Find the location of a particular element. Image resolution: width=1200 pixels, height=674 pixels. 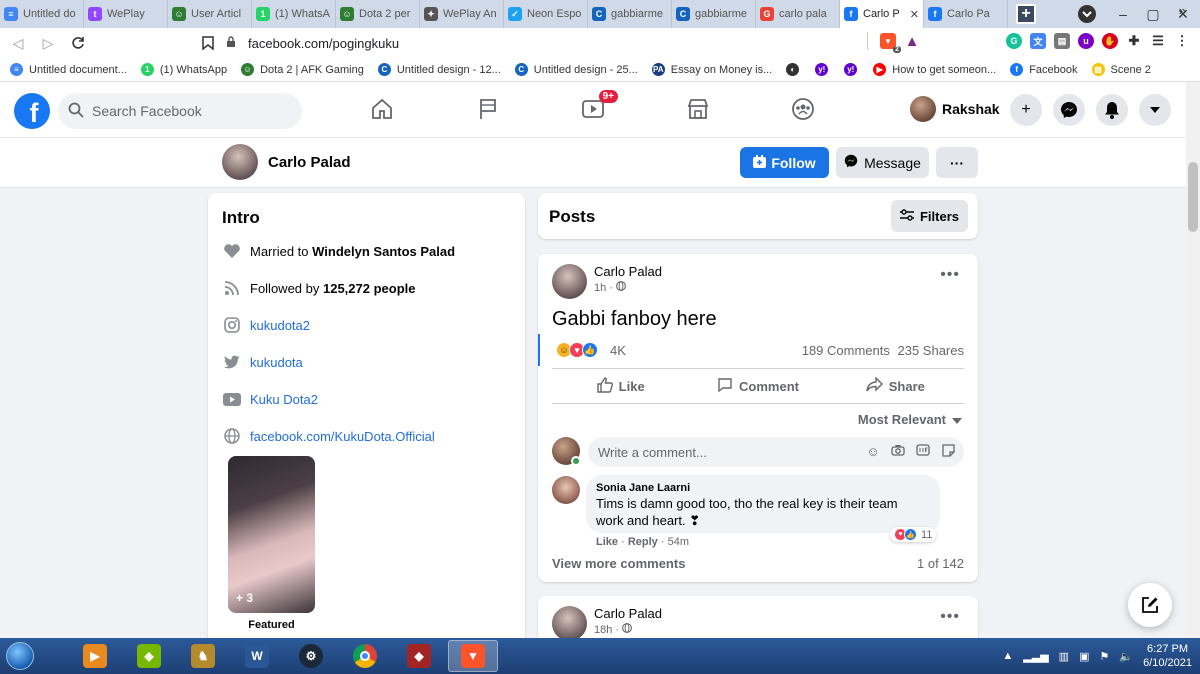

follow-button: Follow is located at coordinates (784, 162).